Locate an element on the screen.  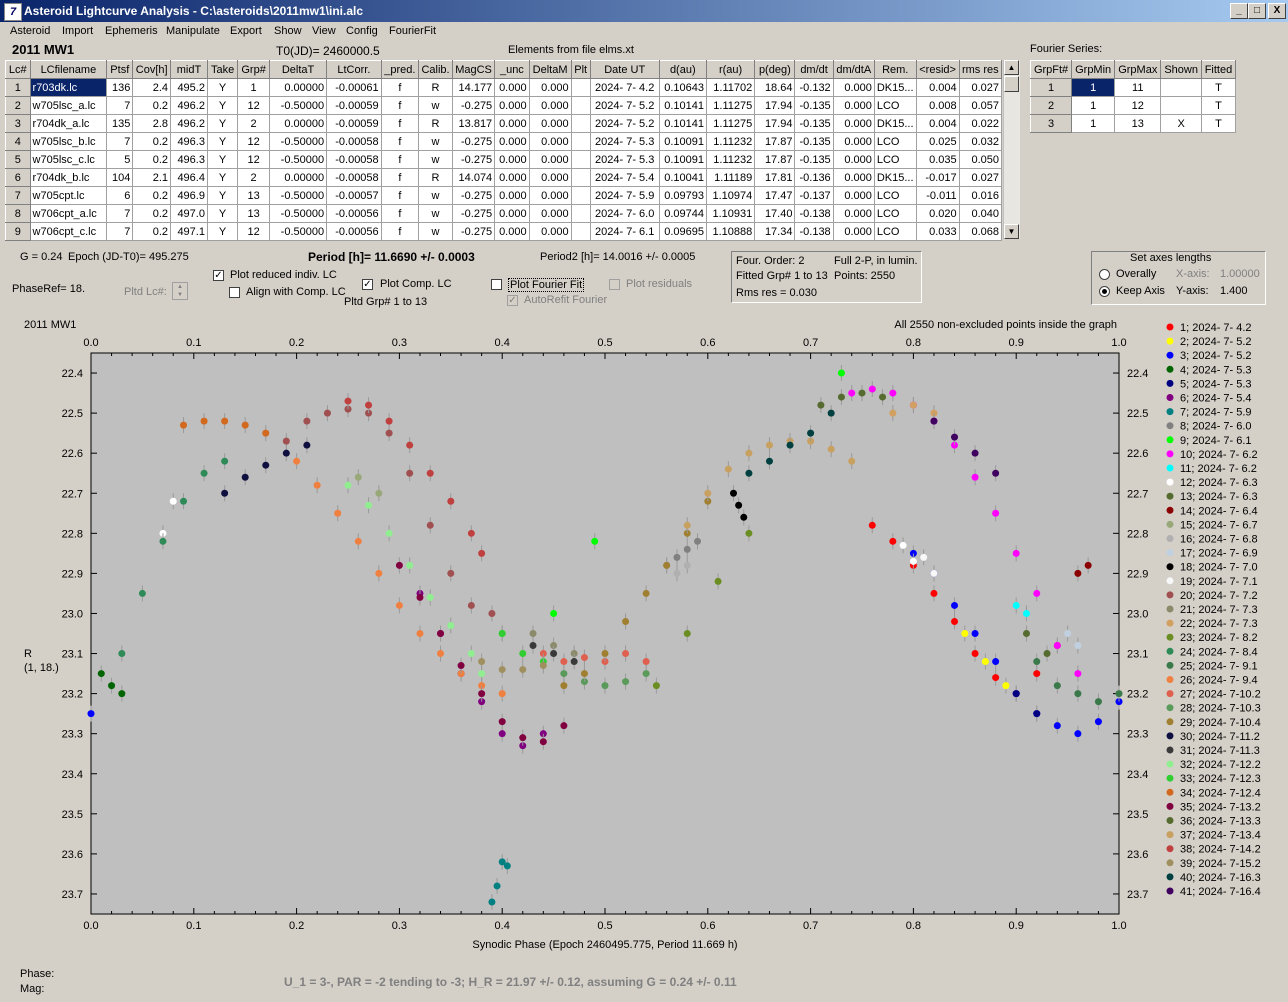
table-cell: 0.016 is located at coordinates (980, 195).